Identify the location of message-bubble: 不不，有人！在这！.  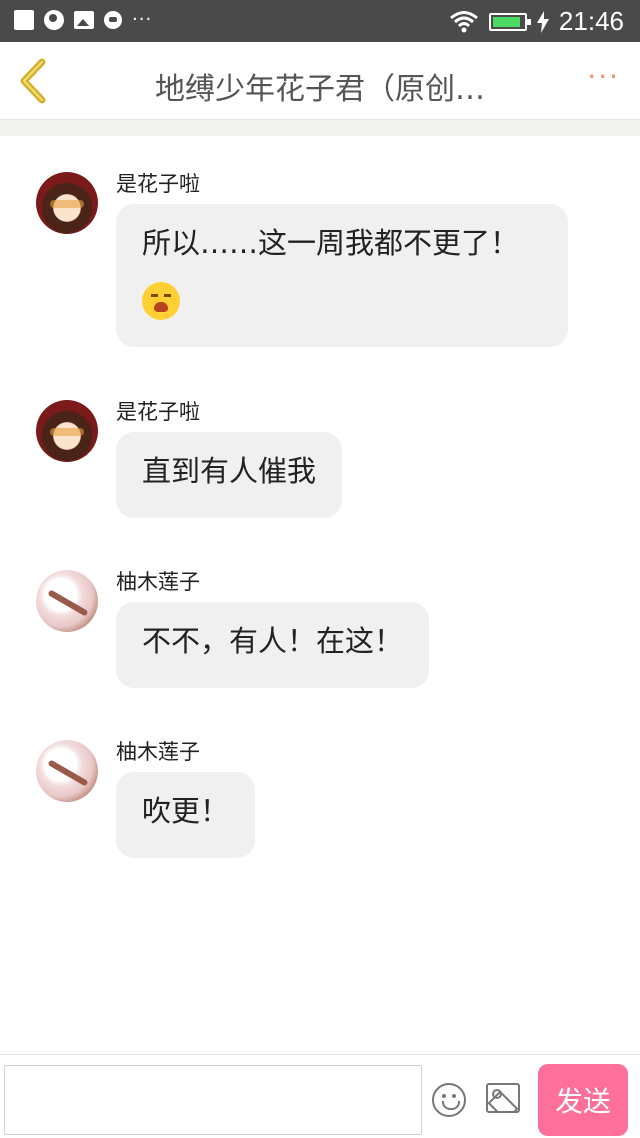
(273, 645).